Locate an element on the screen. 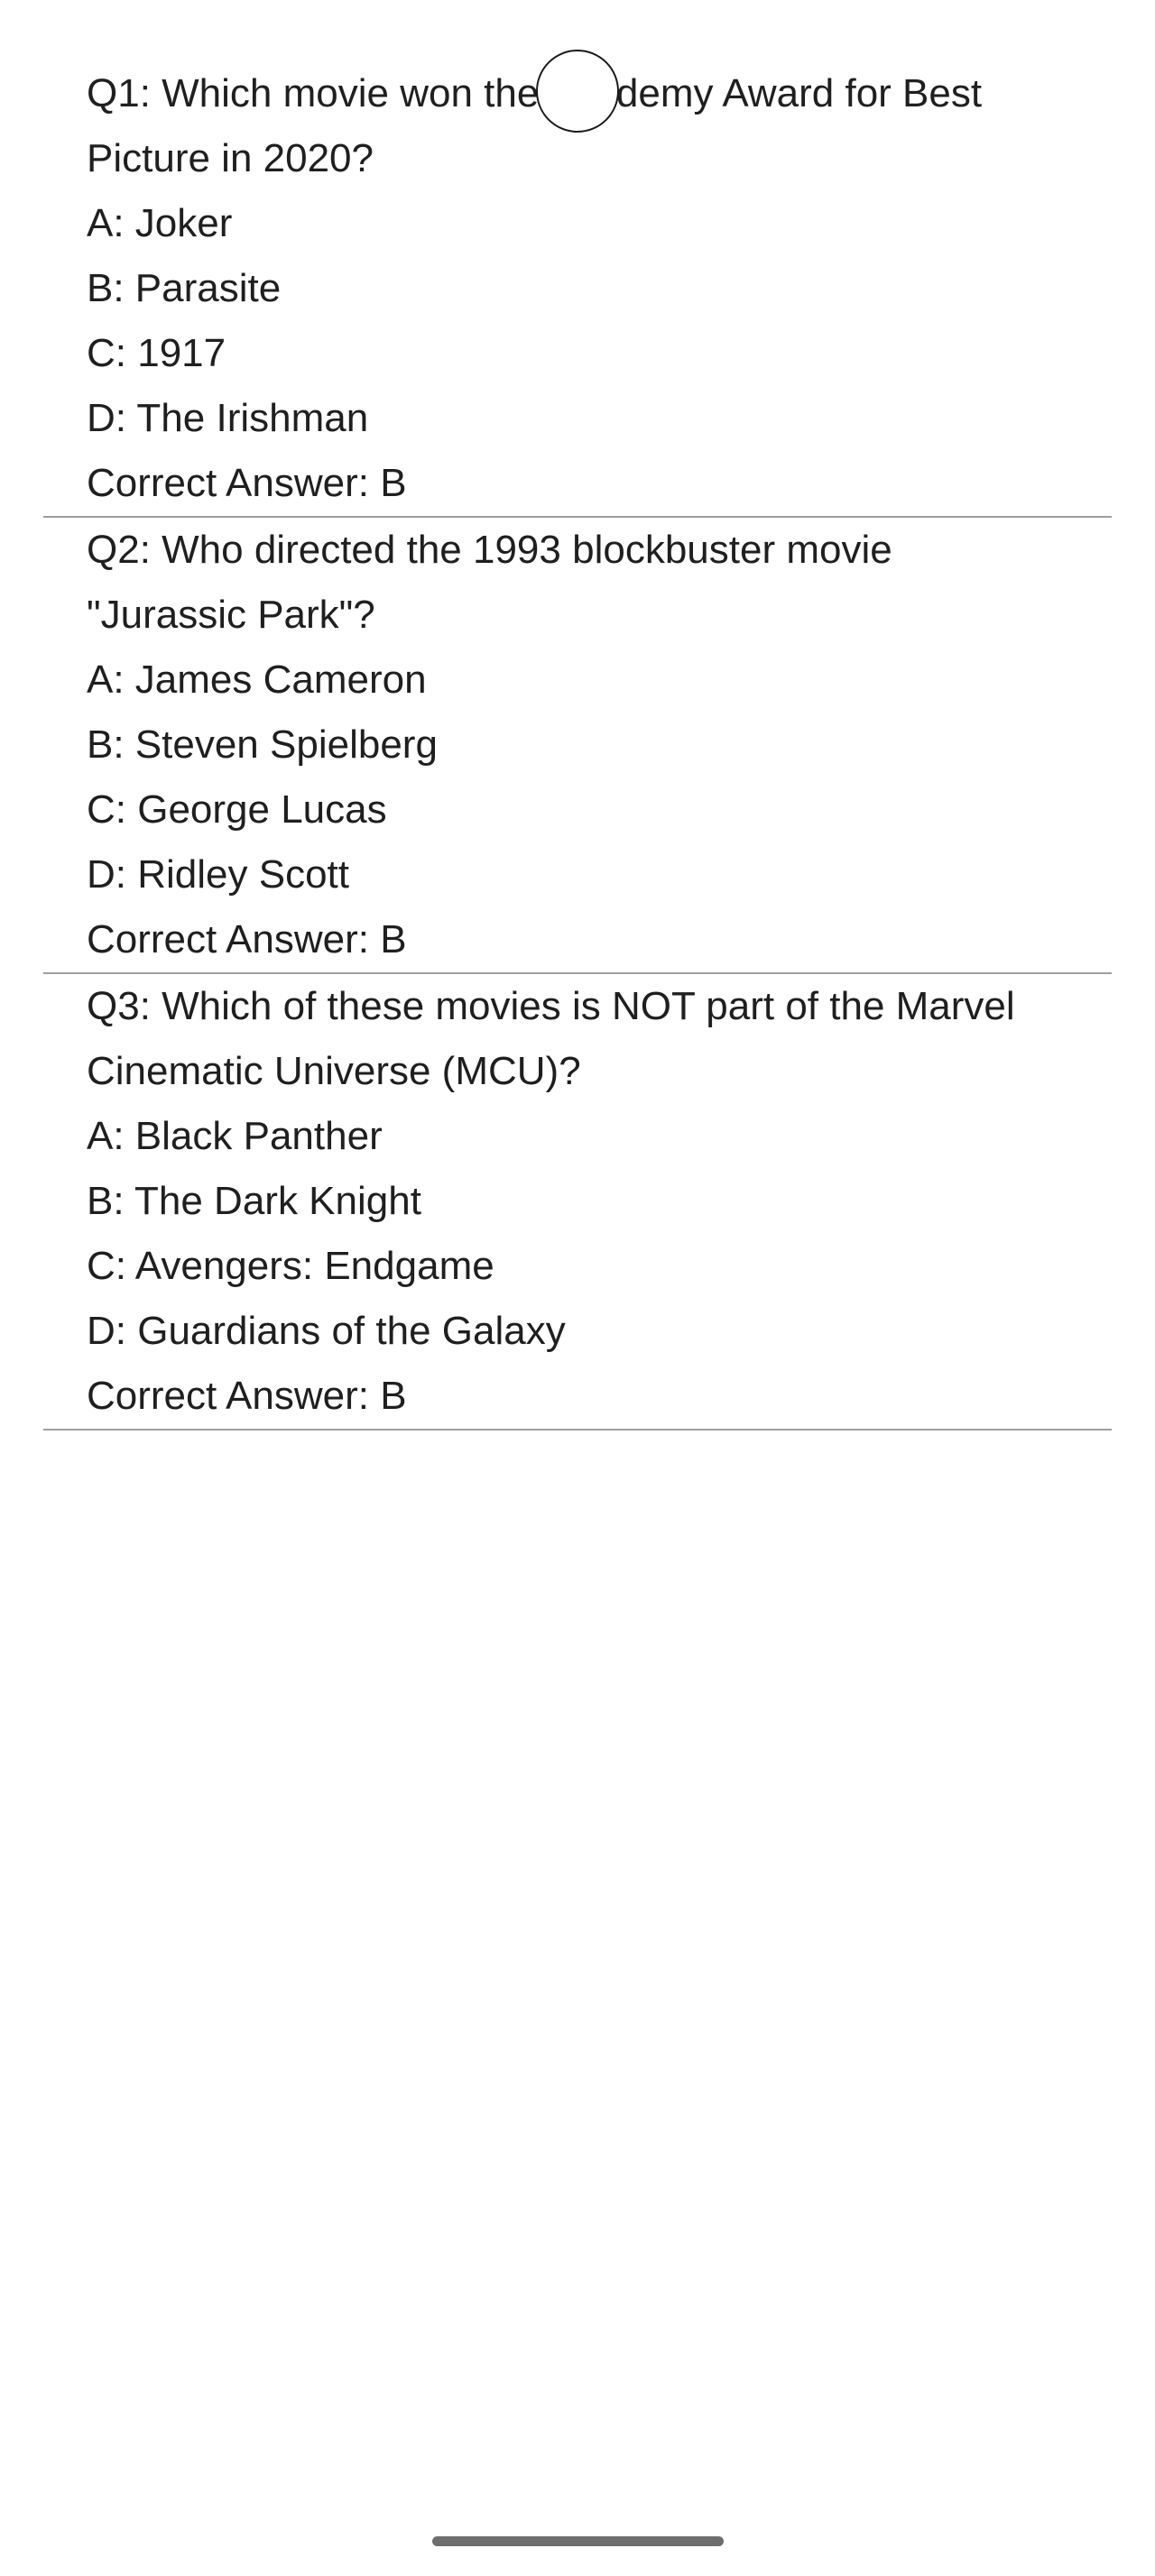 The width and height of the screenshot is (1155, 2576). option-d: D: Ridley Scott is located at coordinates (218, 874).